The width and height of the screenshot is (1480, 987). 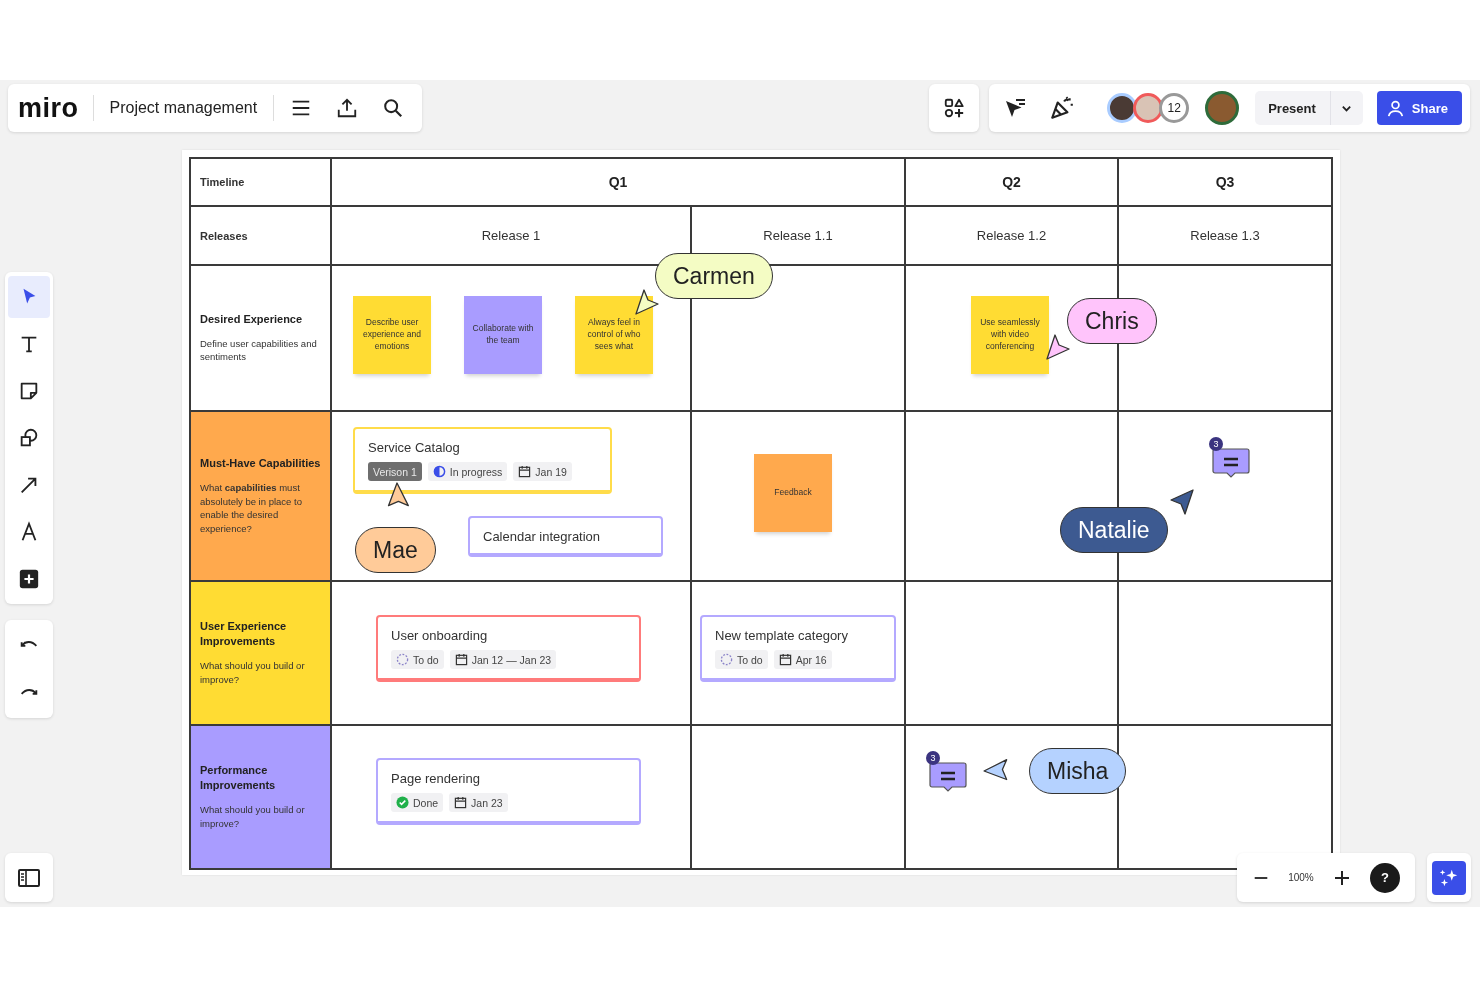 I want to click on check-circle-icon, so click(x=402, y=802).